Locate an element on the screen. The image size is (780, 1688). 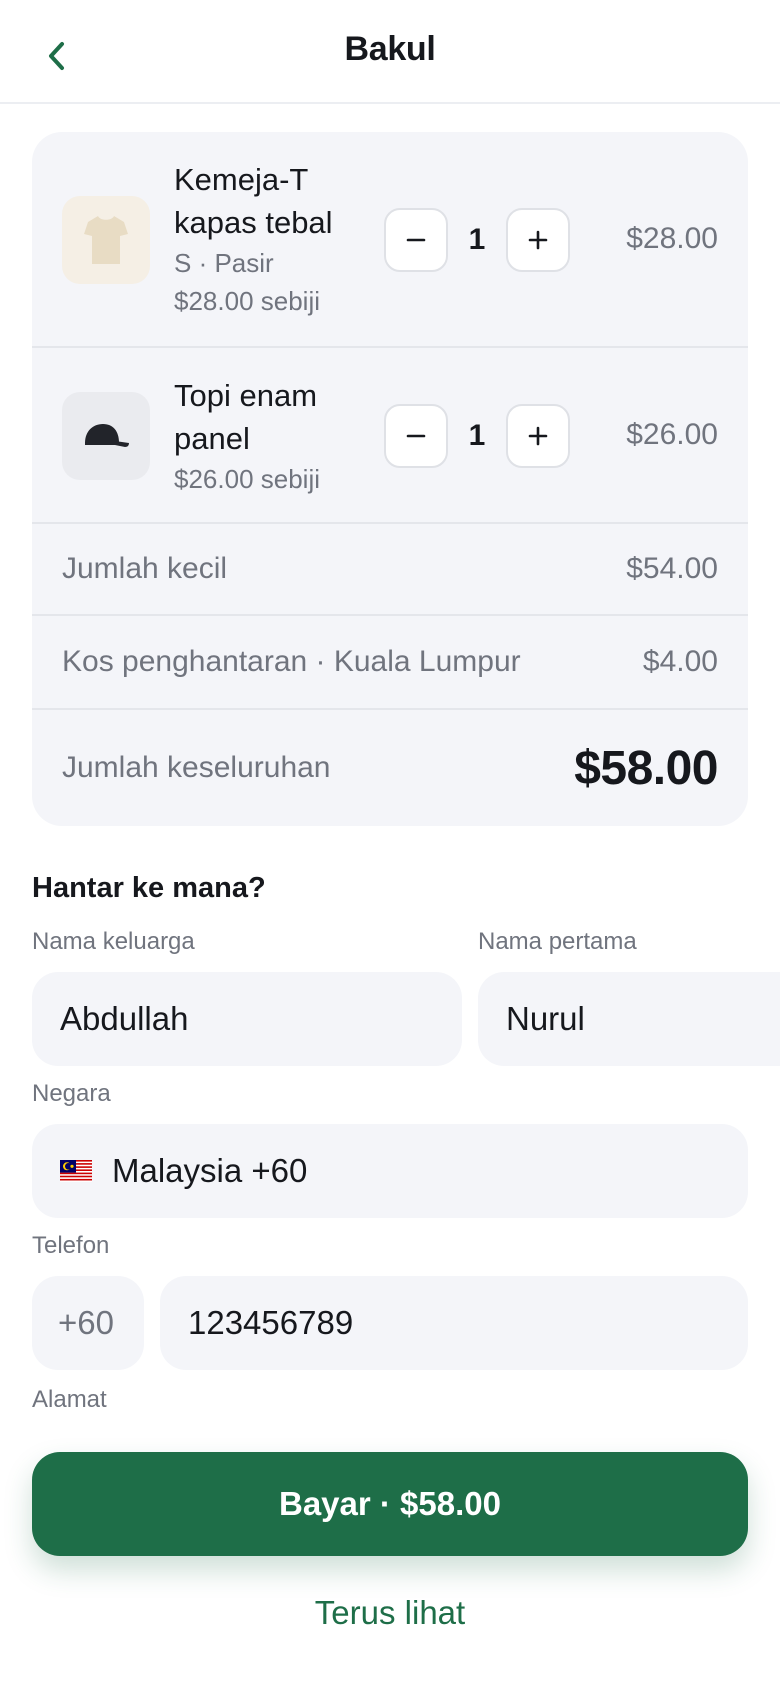
shipping-row: Kos penghantaran · Kuala Lumpur $4.00 is located at coordinates (390, 663).